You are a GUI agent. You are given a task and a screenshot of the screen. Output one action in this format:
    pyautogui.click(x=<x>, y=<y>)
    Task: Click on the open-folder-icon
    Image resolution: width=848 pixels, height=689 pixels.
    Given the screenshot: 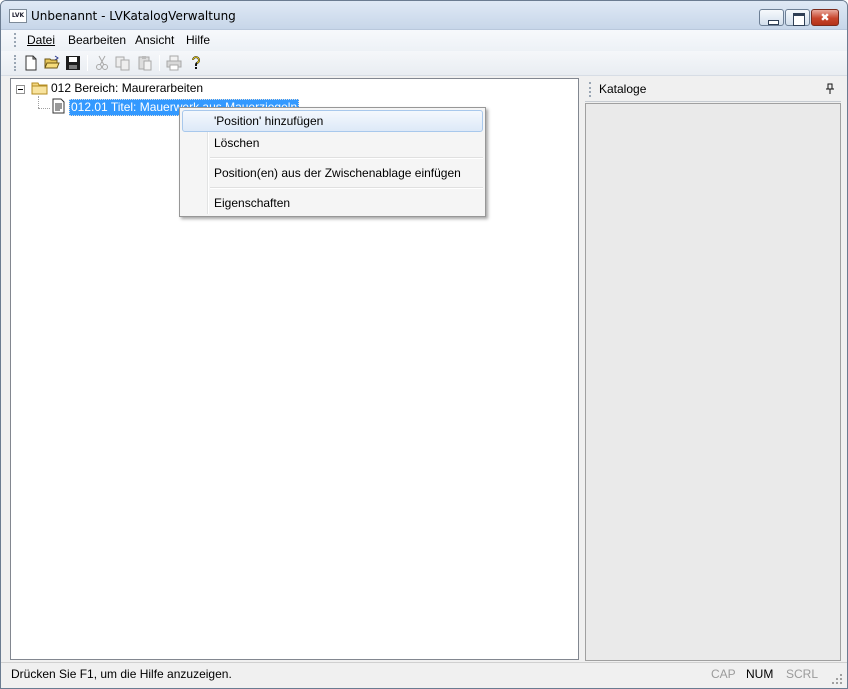 What is the action you would take?
    pyautogui.click(x=52, y=62)
    